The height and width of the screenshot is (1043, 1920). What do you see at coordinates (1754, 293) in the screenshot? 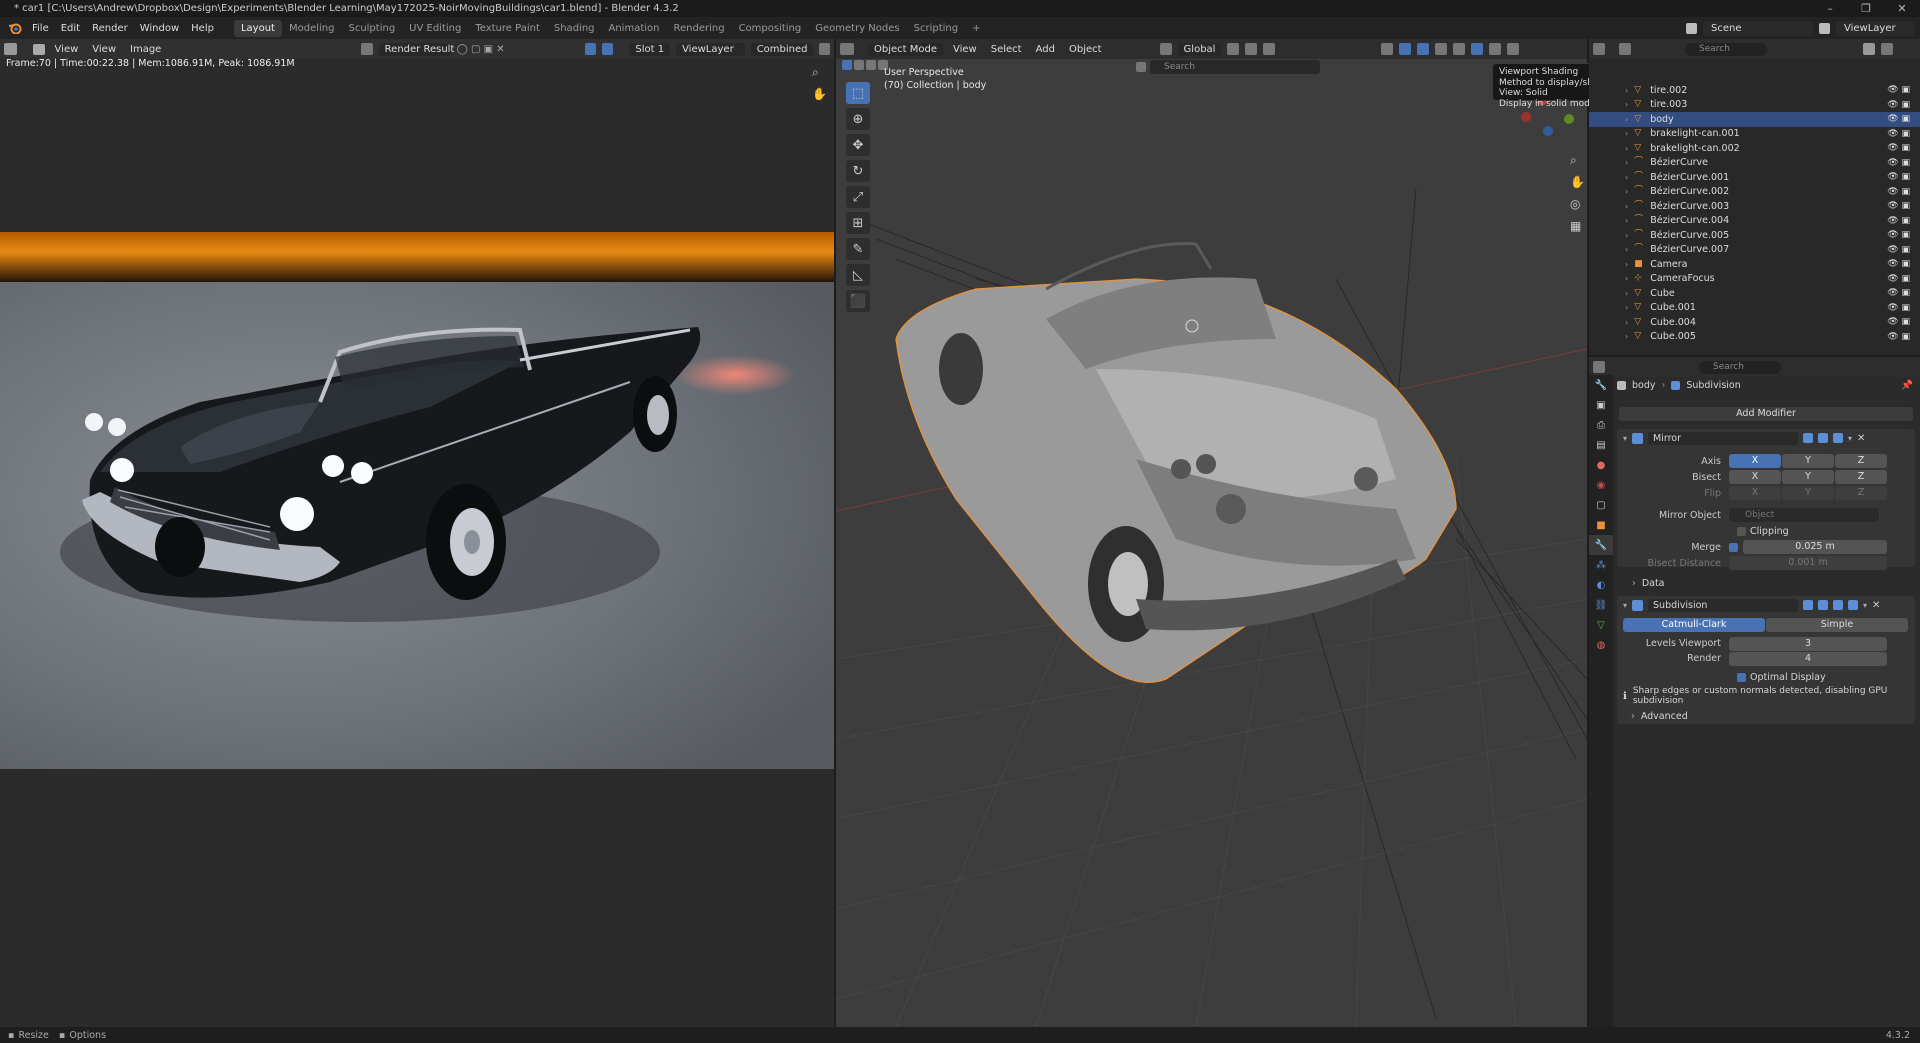
I see `outliner-row: › ▽ Cube 👁 ▣` at bounding box center [1754, 293].